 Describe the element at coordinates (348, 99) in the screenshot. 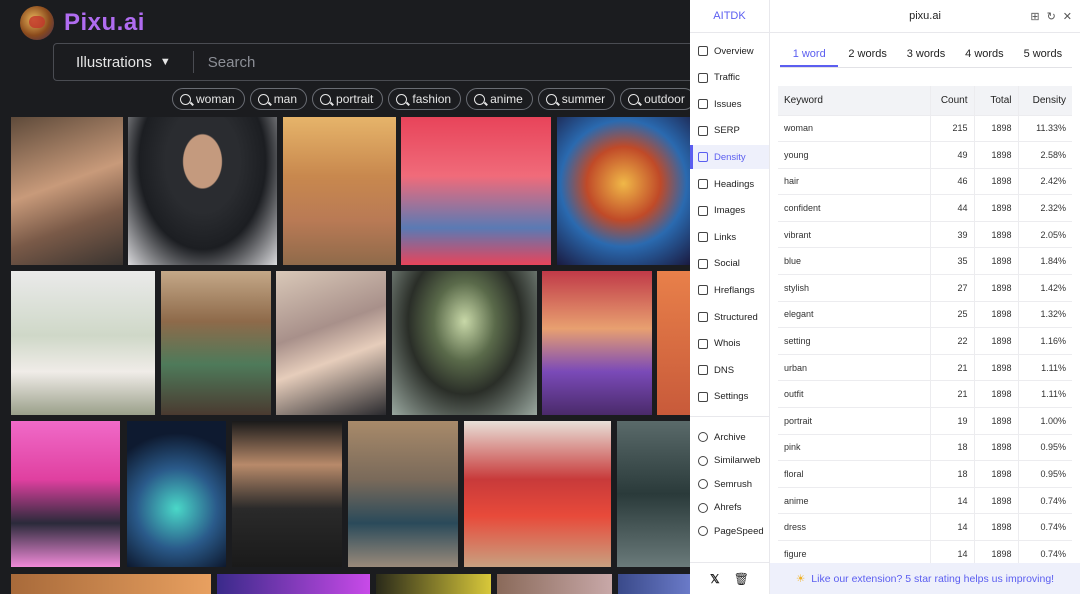

I see `tag-chip-portrait: portrait` at that location.